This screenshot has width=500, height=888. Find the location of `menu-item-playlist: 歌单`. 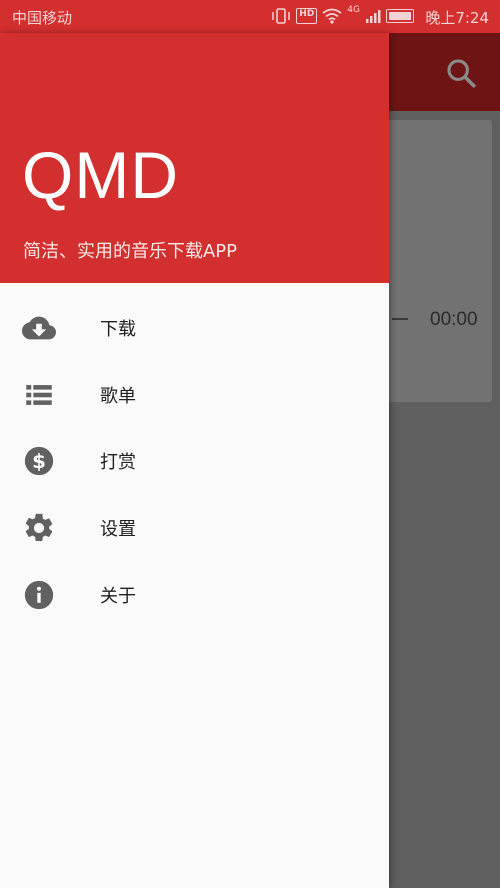

menu-item-playlist: 歌单 is located at coordinates (194, 395).